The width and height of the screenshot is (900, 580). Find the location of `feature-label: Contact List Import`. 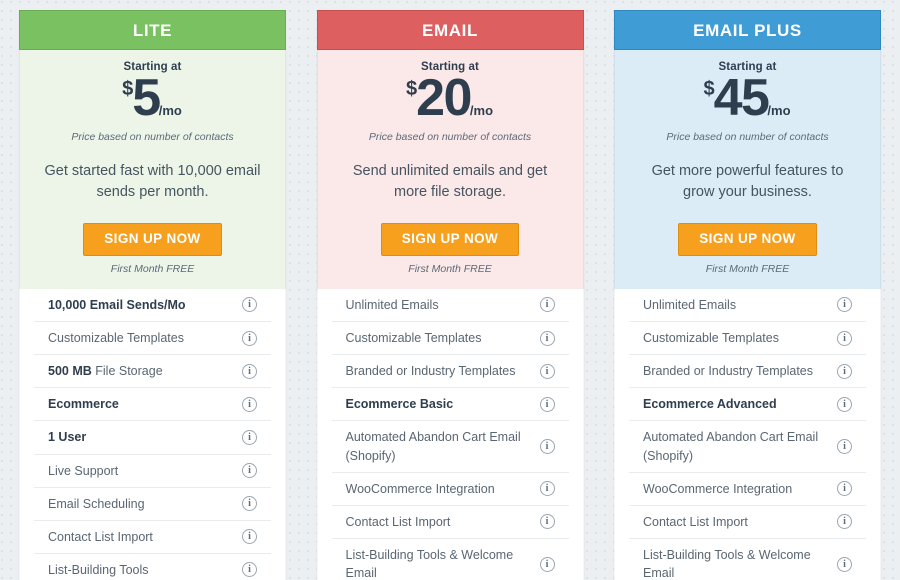

feature-label: Contact List Import is located at coordinates (105, 537).